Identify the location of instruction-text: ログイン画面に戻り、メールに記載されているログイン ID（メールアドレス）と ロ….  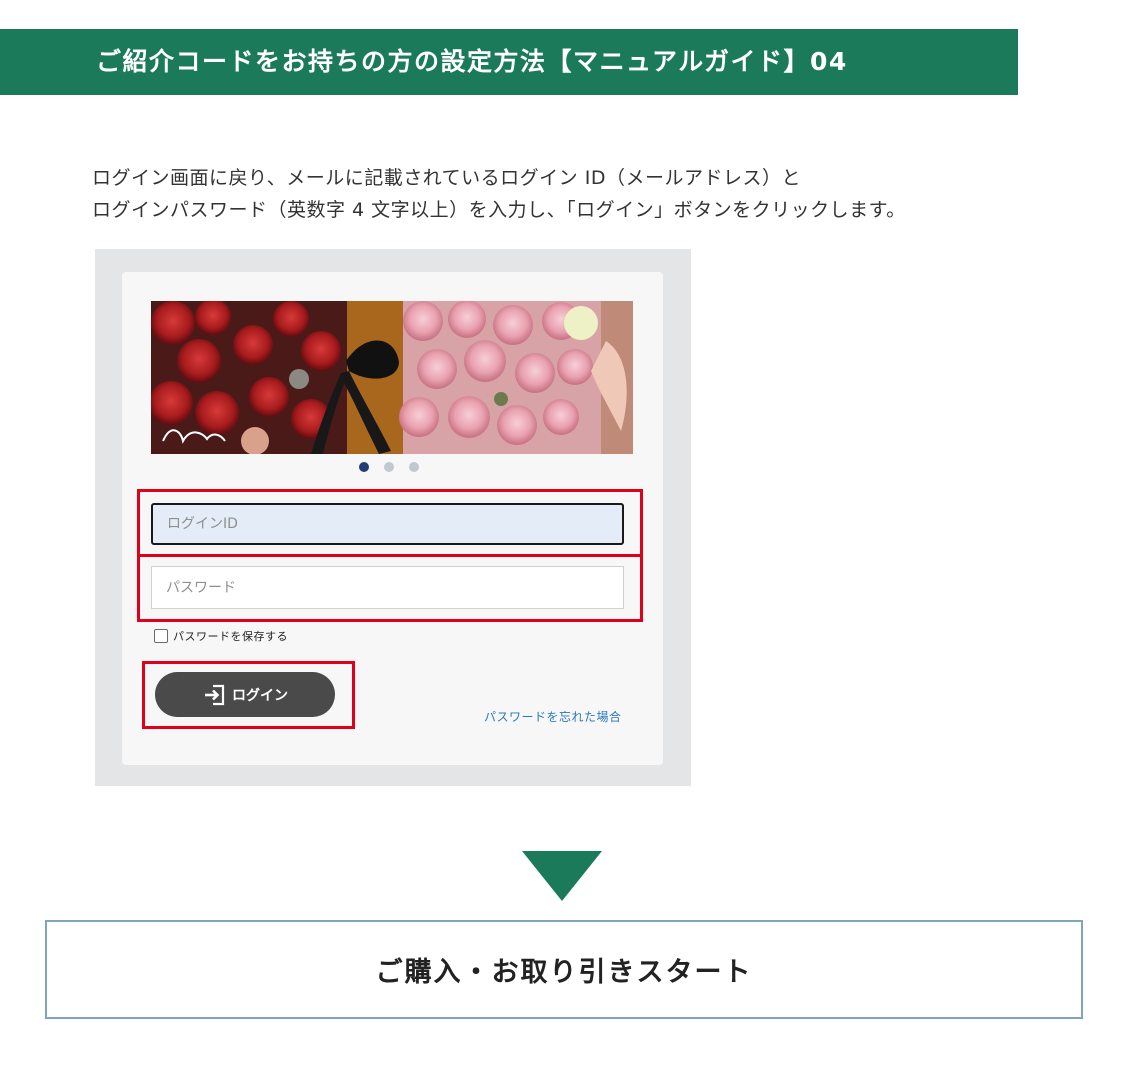
(499, 194).